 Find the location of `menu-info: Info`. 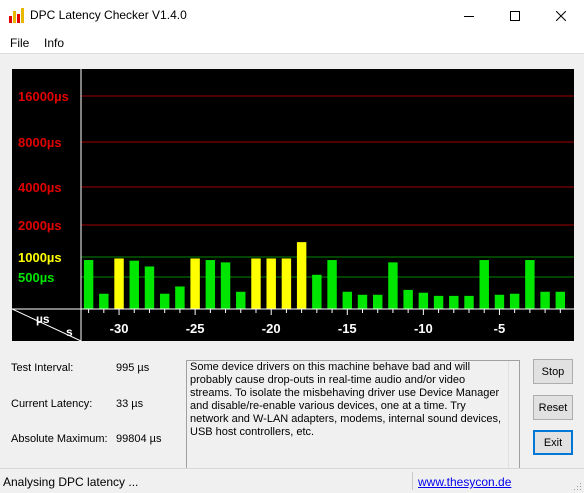

menu-info: Info is located at coordinates (54, 43).